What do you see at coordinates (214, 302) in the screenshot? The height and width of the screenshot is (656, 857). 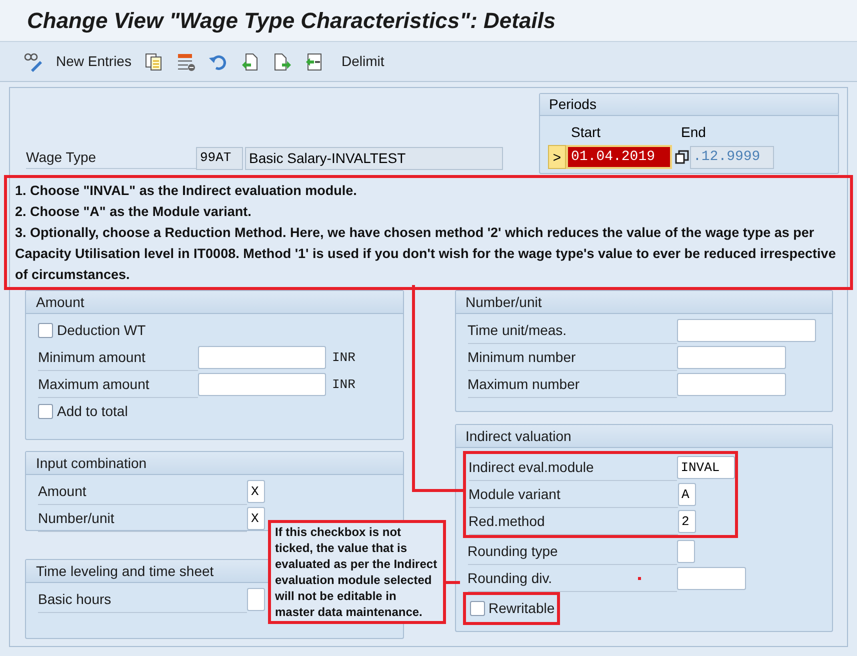 I see `group-title: Amount` at bounding box center [214, 302].